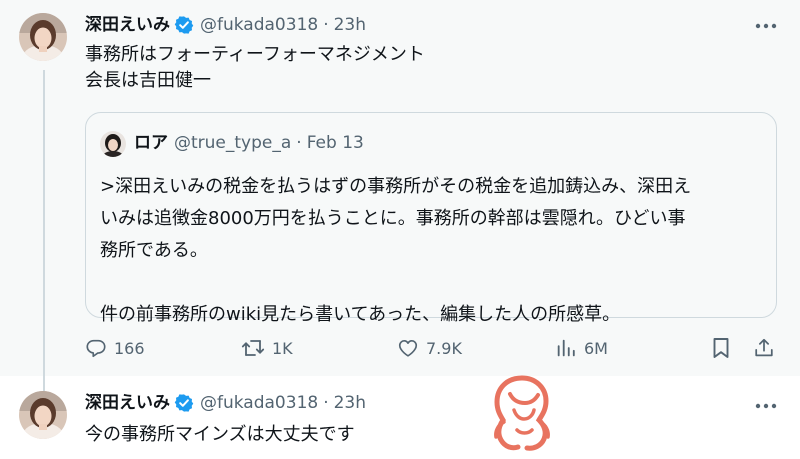 This screenshot has width=800, height=459. I want to click on post-text-line: 今の事務所マインズは大丈夫です, so click(220, 434).